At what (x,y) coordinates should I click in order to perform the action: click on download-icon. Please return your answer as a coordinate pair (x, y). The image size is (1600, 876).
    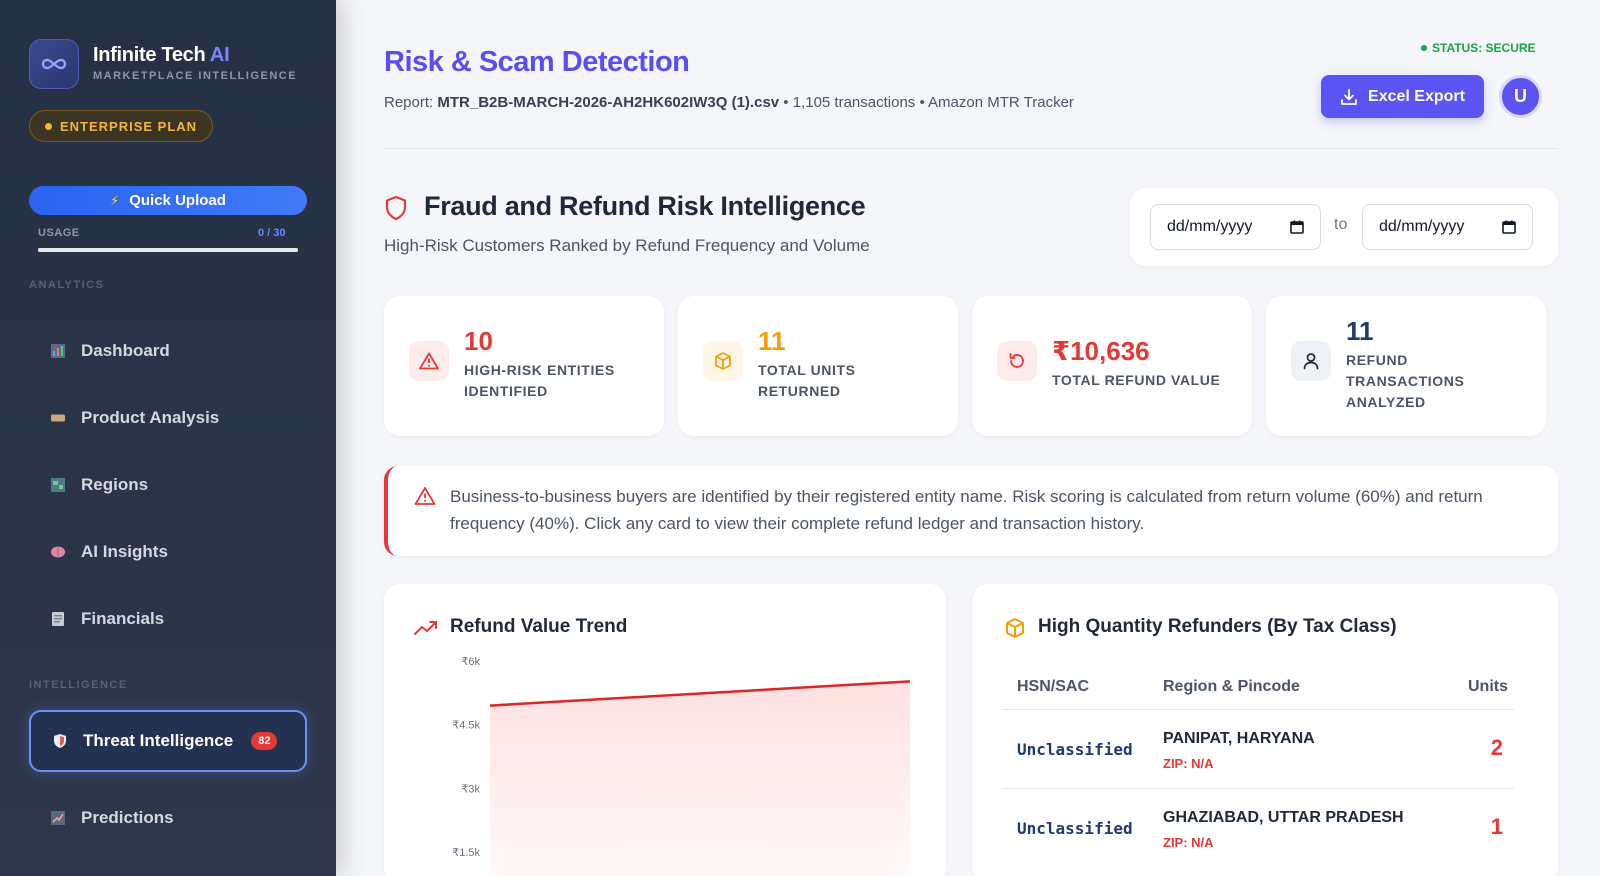
    Looking at the image, I should click on (1349, 96).